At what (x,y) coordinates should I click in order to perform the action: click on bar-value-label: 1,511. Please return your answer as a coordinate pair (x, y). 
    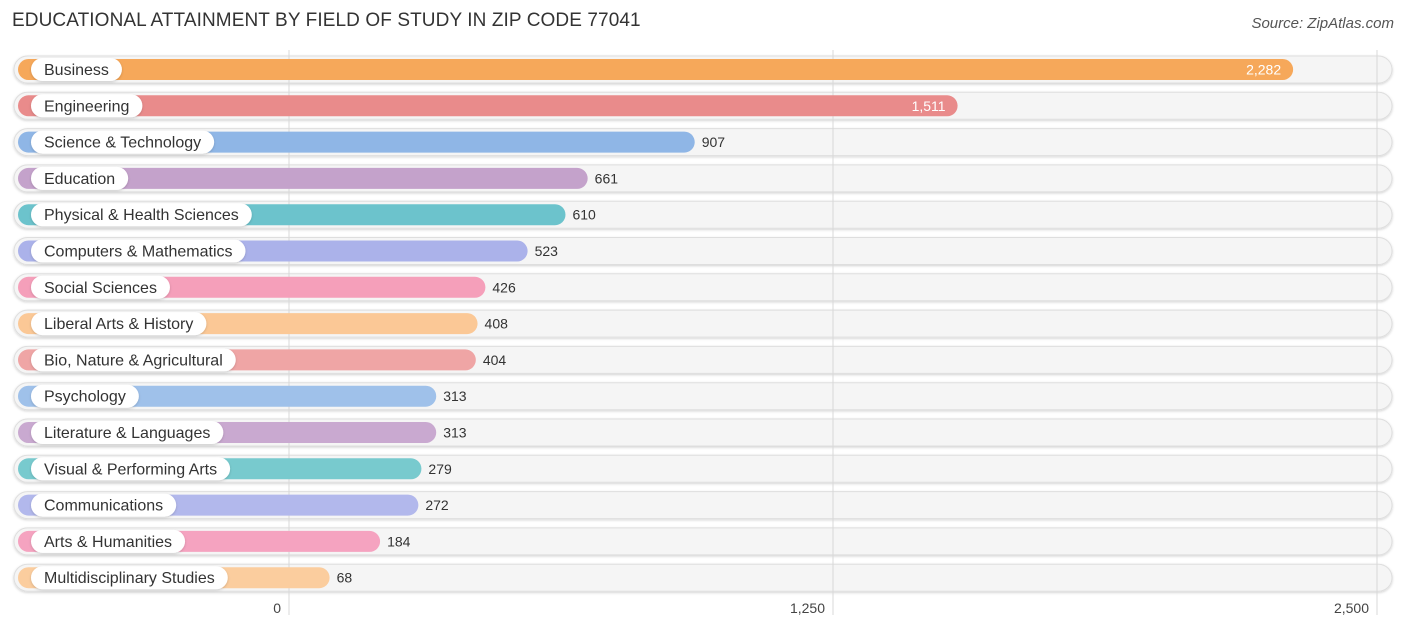
    Looking at the image, I should click on (929, 106).